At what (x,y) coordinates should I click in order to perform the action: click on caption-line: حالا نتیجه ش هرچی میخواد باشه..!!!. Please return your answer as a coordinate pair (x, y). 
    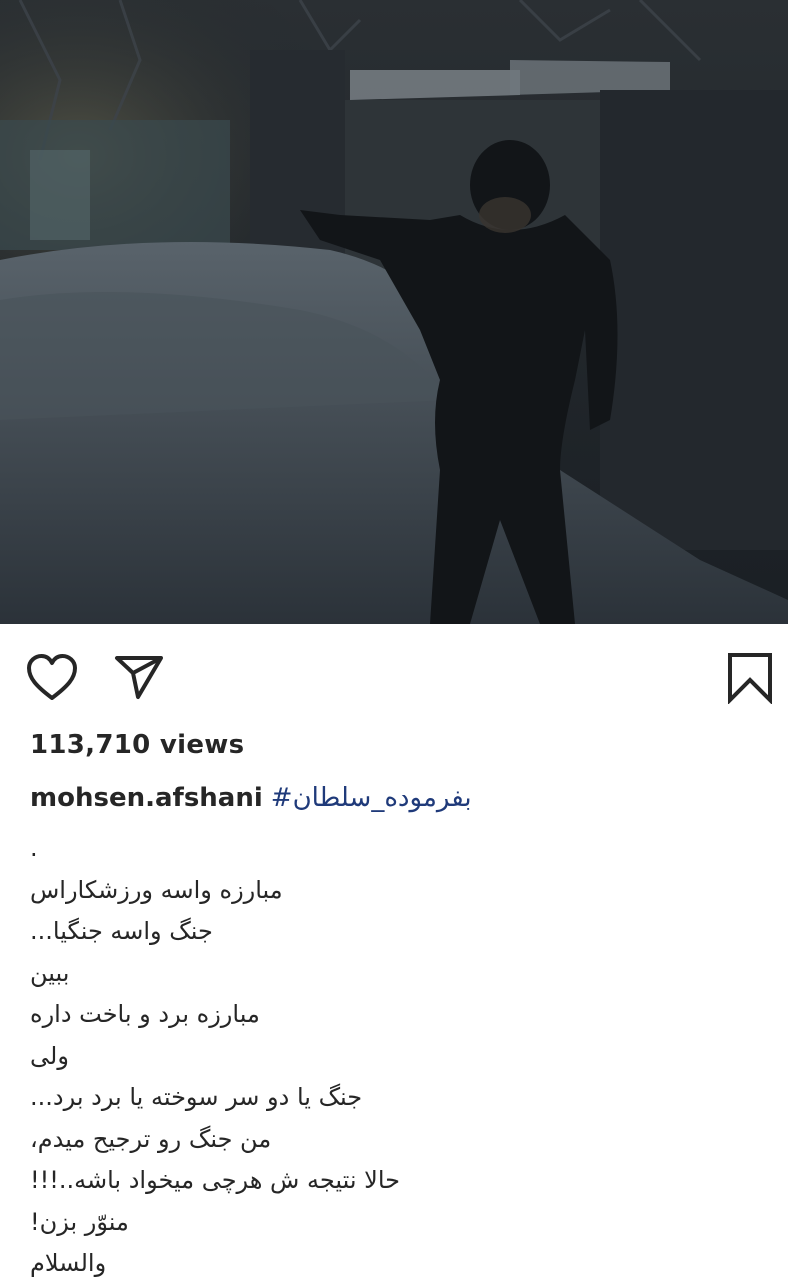
    Looking at the image, I should click on (215, 1180).